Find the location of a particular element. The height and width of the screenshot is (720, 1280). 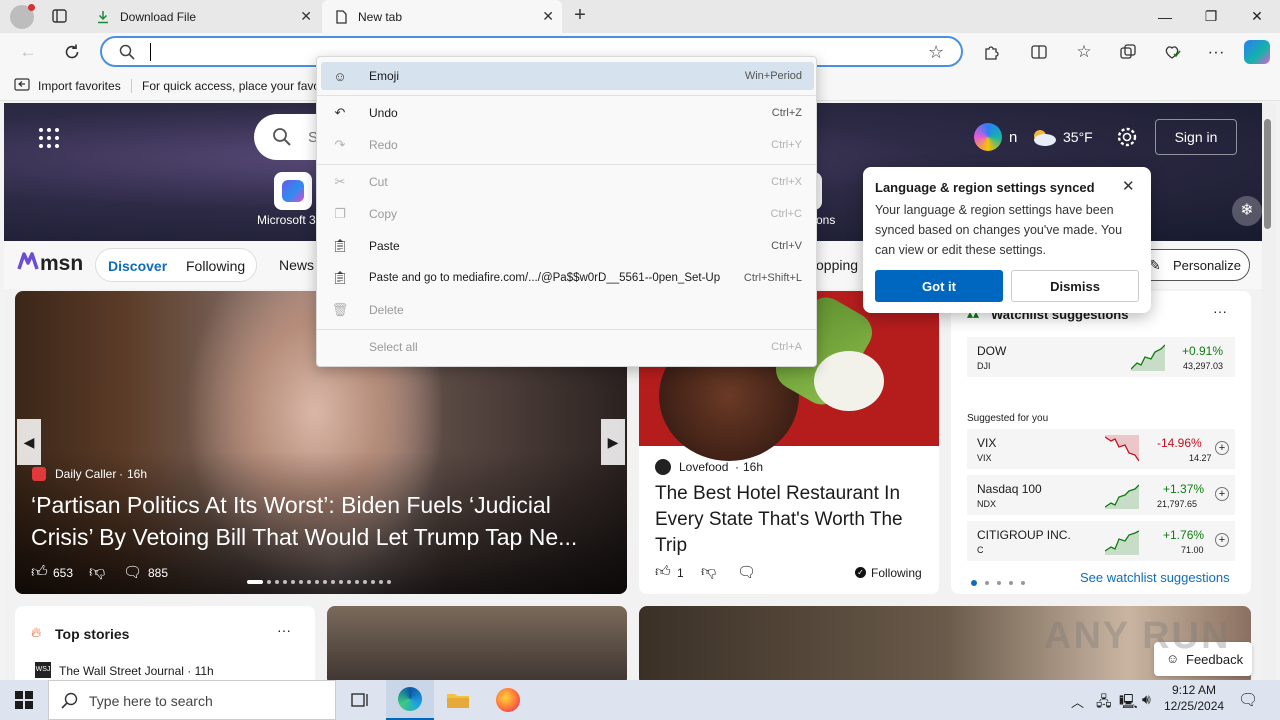

following-label: Following is located at coordinates (896, 573).